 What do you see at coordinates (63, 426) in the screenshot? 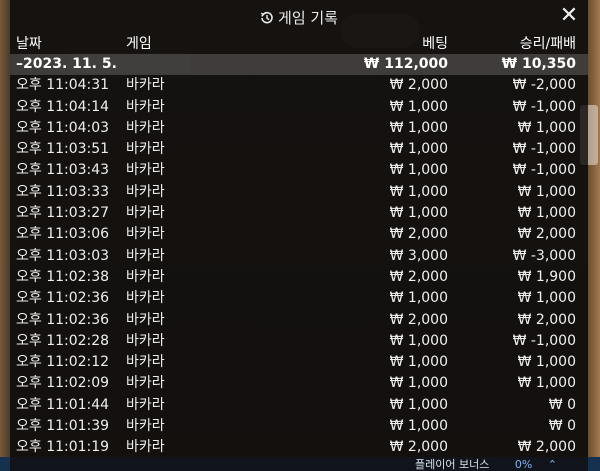
I see `row-time: 오후 11:01:39` at bounding box center [63, 426].